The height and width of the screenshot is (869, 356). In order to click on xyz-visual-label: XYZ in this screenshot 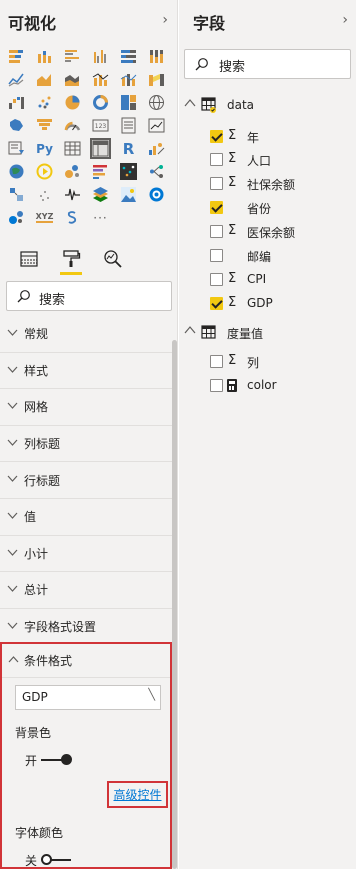, I will do `click(44, 217)`.